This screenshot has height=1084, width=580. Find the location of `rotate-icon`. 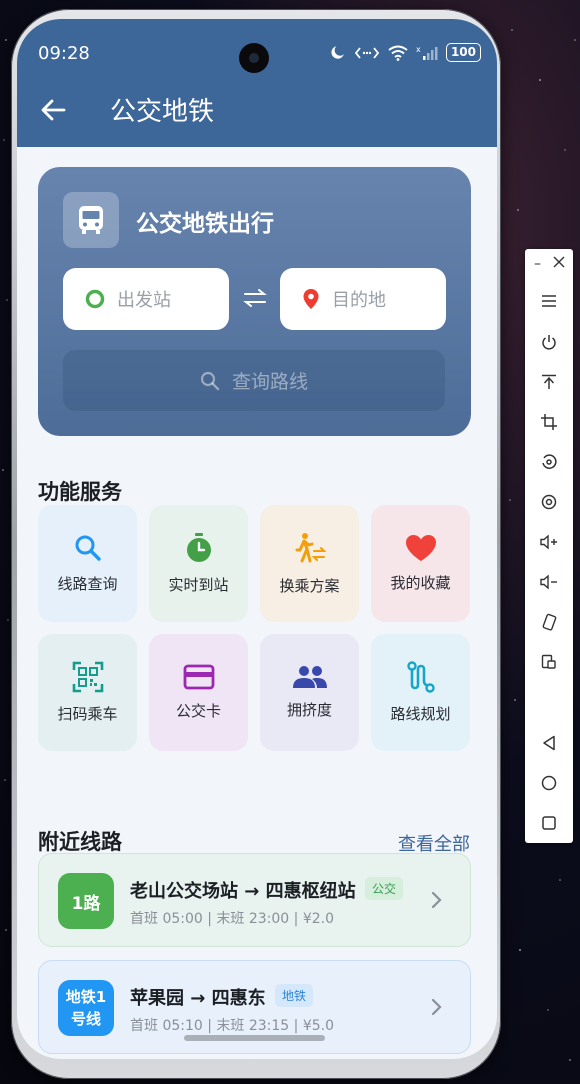

rotate-icon is located at coordinates (549, 462).